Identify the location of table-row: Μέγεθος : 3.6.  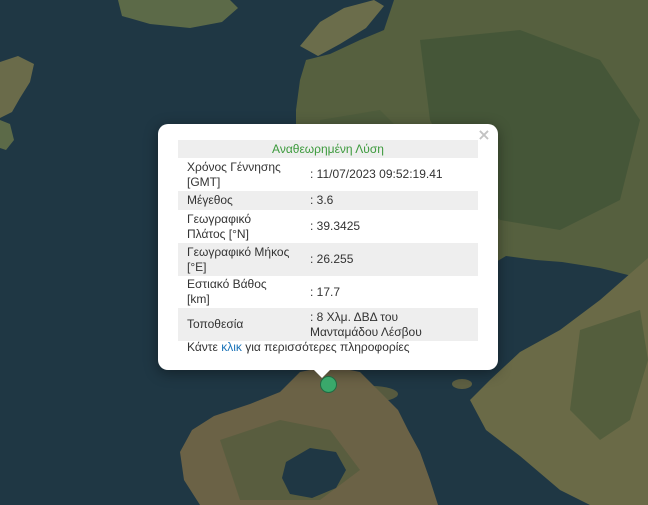
(328, 200).